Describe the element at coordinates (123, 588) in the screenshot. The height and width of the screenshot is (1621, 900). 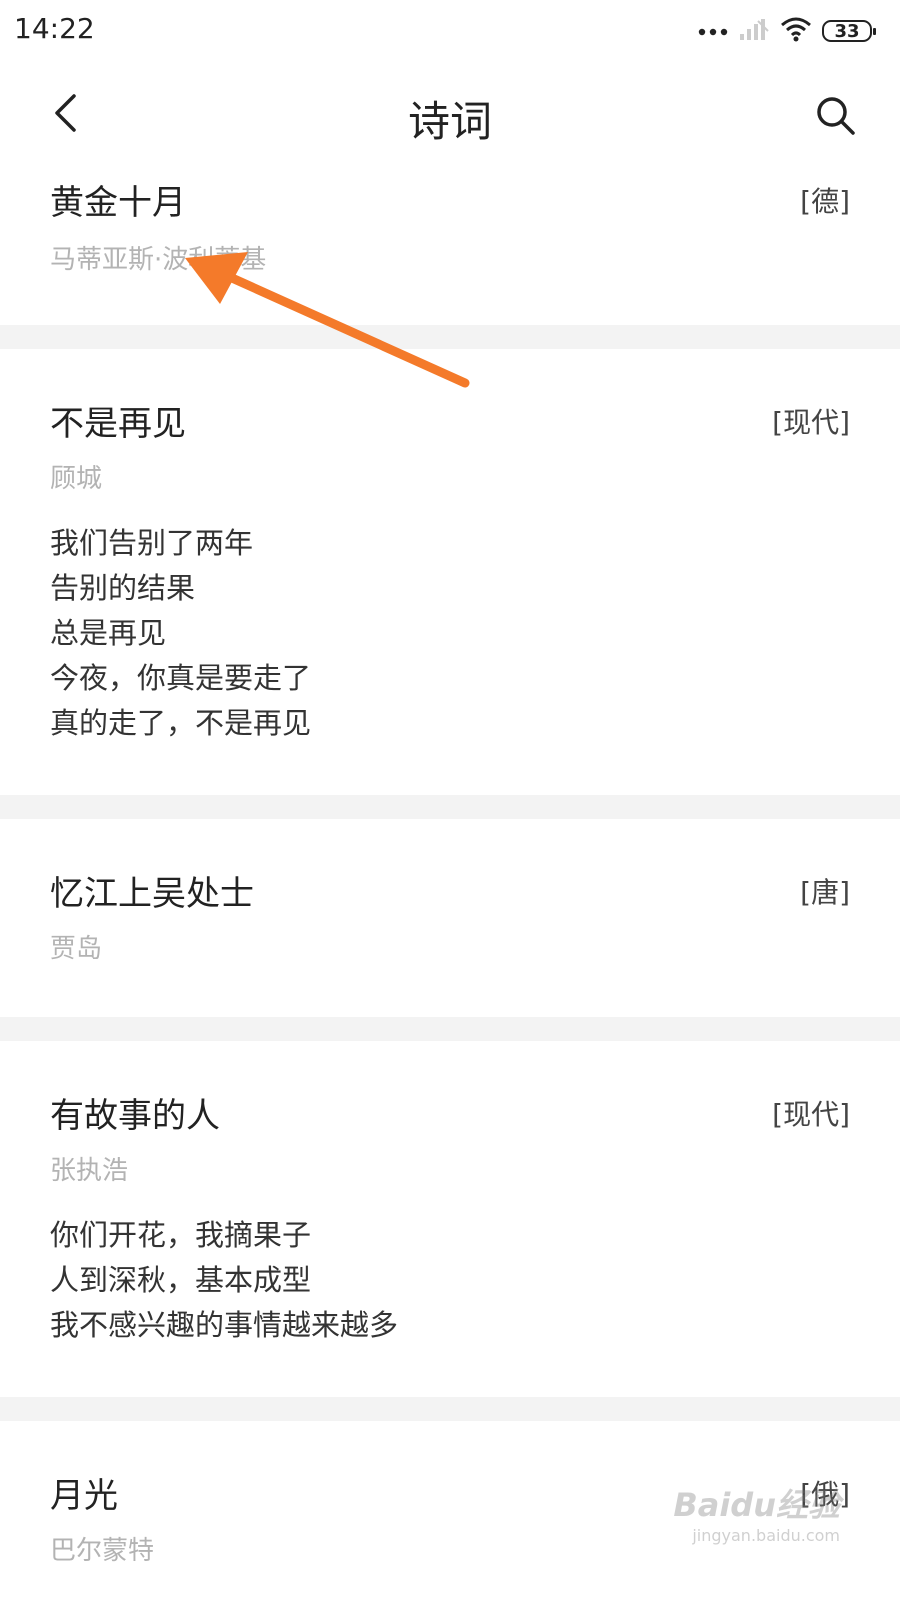
I see `poem-line: 告别的结果` at that location.